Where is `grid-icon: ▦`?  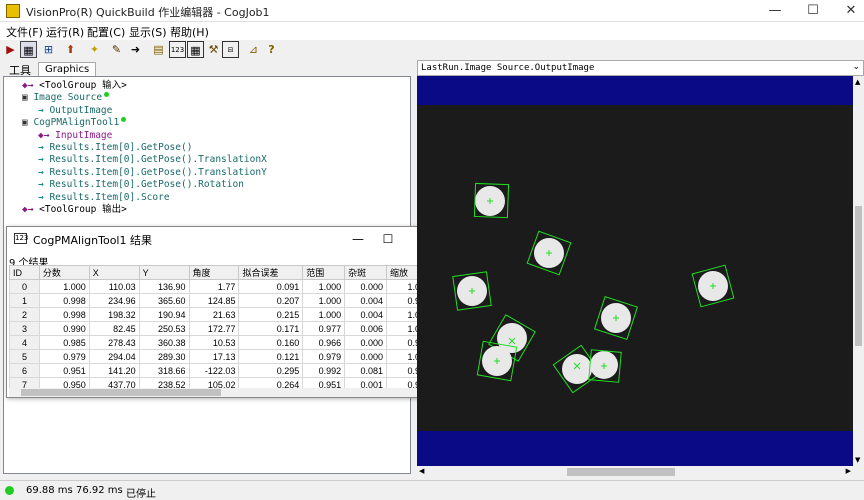 grid-icon: ▦ is located at coordinates (195, 49).